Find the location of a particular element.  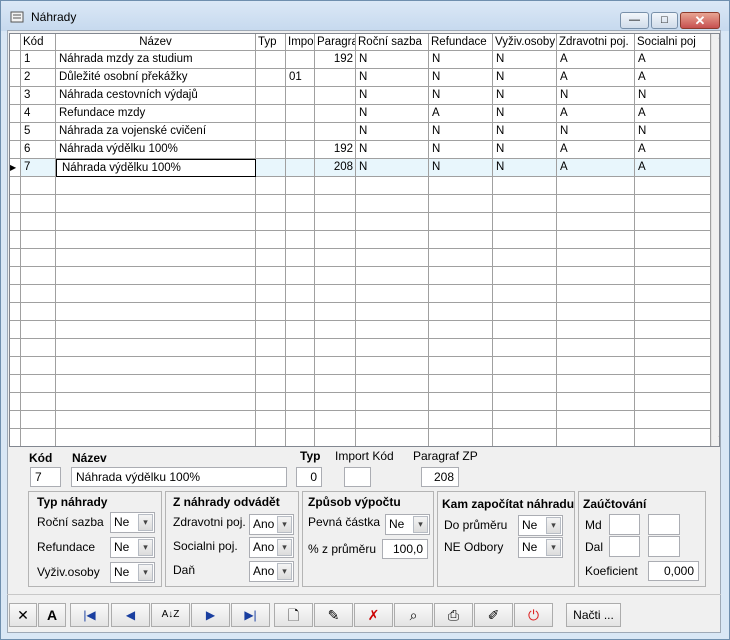

cell-kod: 1 is located at coordinates (38, 60).